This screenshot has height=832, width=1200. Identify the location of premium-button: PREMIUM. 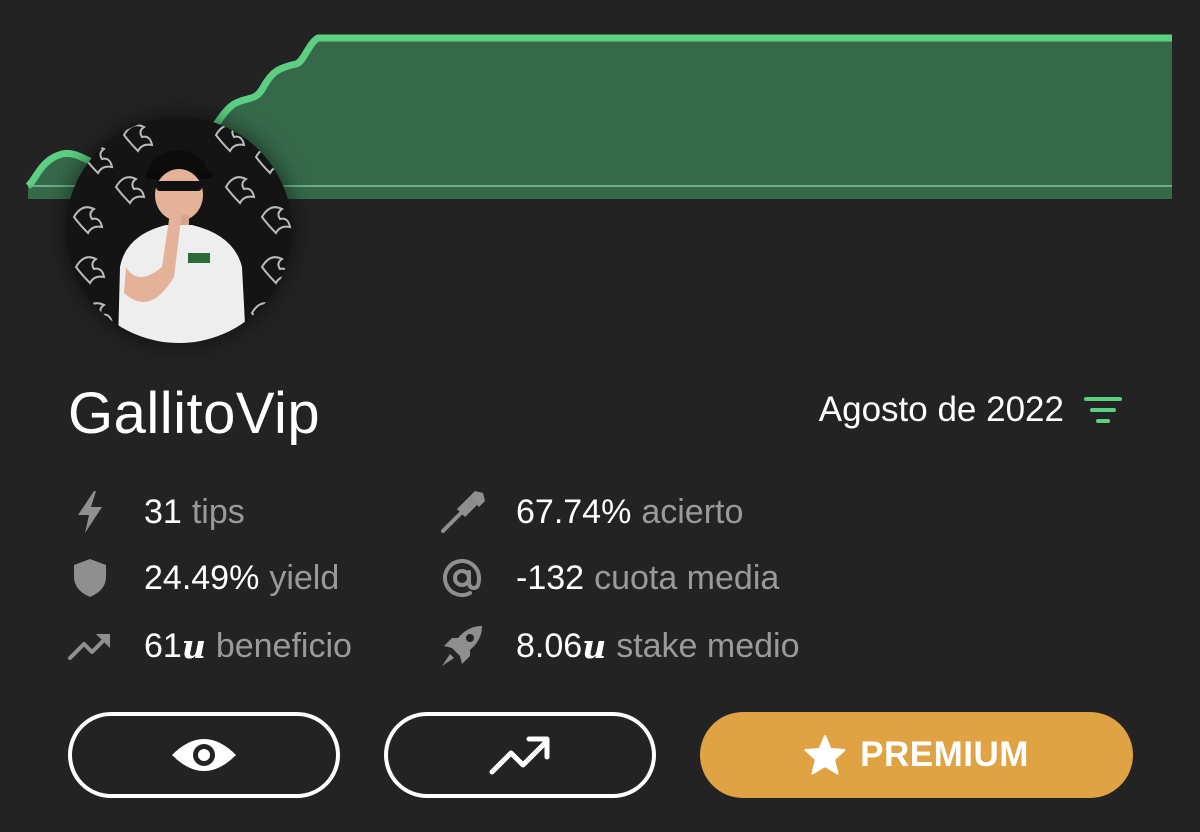
(916, 755).